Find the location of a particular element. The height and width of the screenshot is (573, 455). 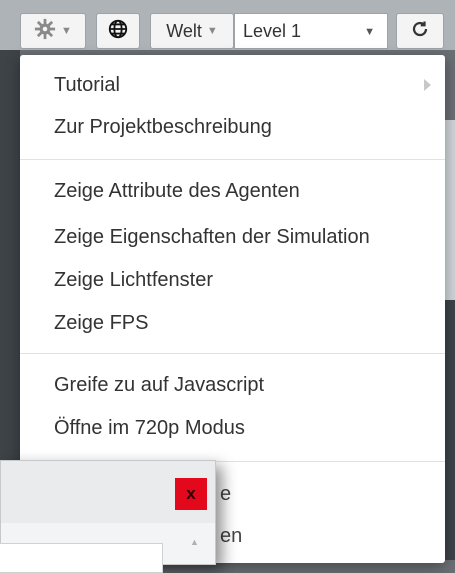

menu-item-720p-mode: Öffne im 720p Modus is located at coordinates (149, 428).